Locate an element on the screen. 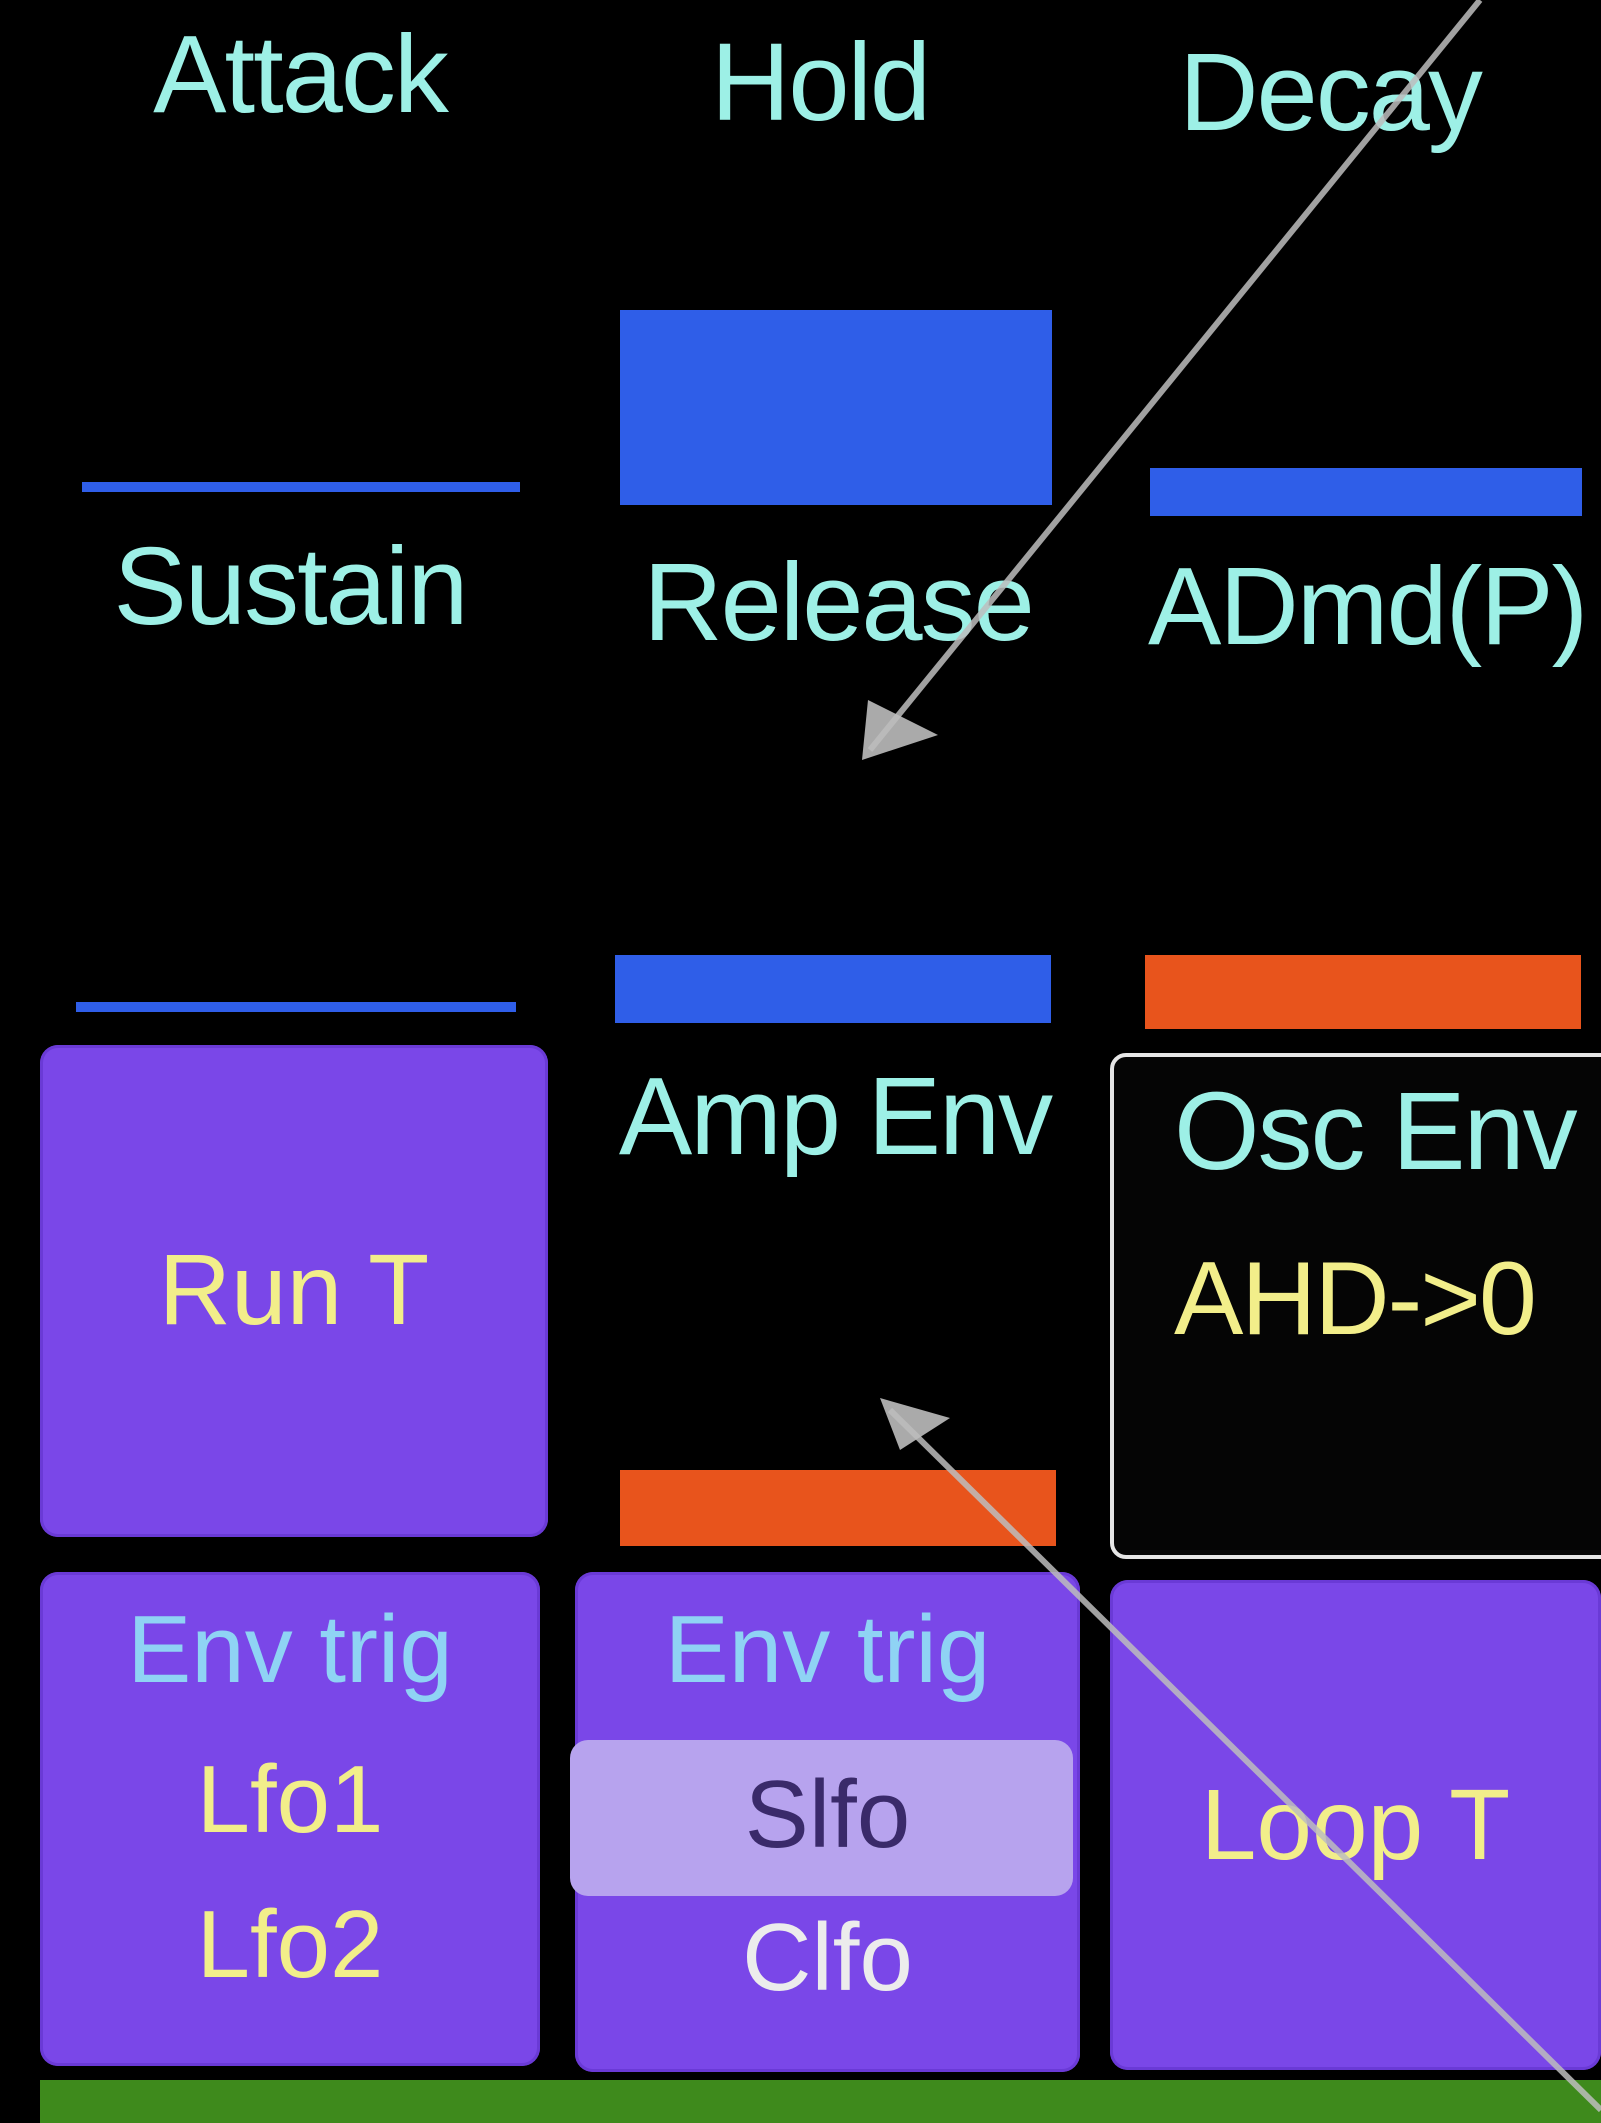 The width and height of the screenshot is (1601, 2123). arrow-head-bottom-icon is located at coordinates (915, 1424).